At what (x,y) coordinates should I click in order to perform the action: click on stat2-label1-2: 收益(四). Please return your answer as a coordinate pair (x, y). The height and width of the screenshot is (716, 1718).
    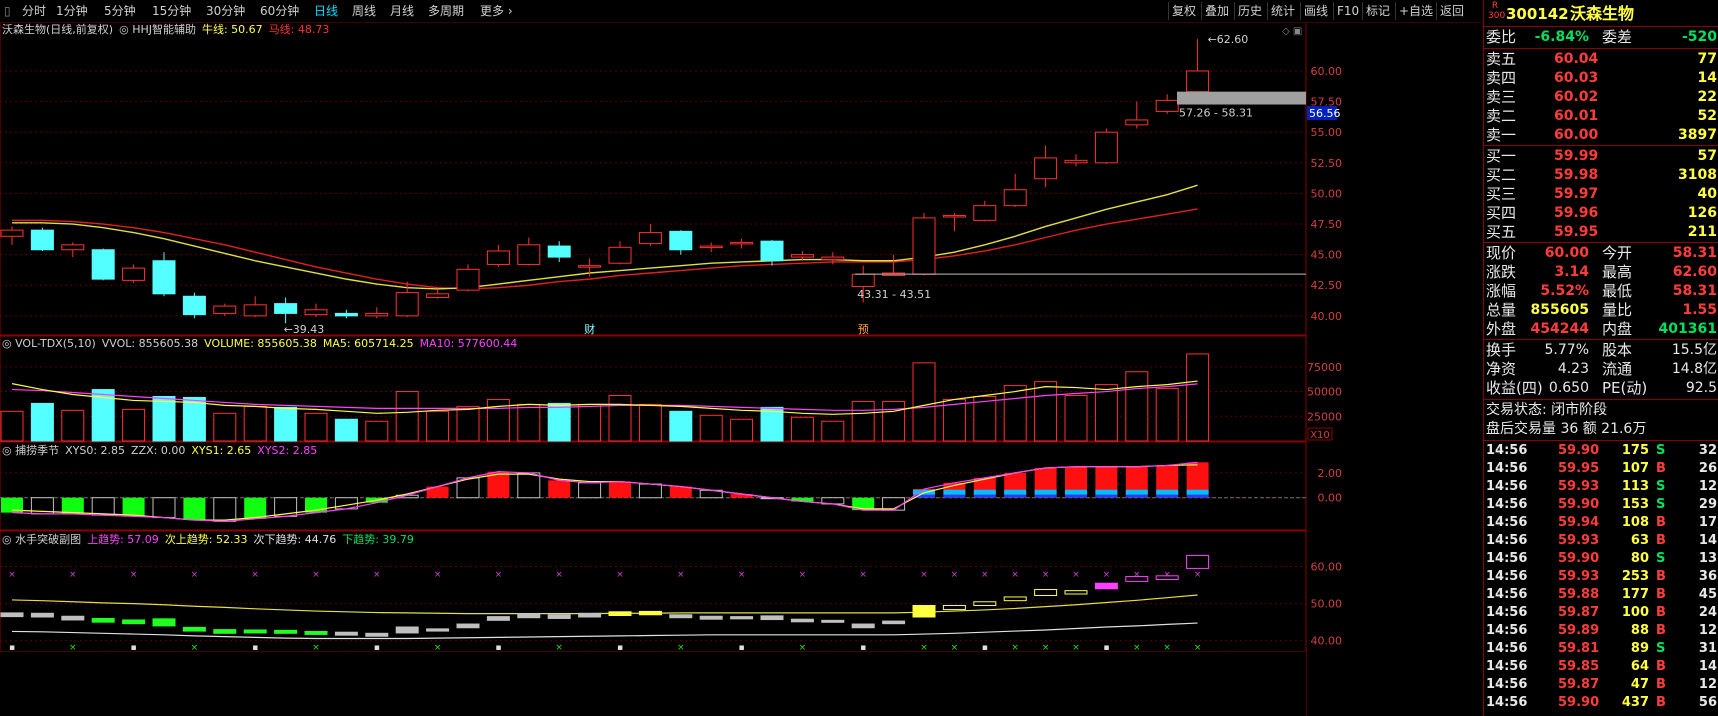
    Looking at the image, I should click on (1514, 388).